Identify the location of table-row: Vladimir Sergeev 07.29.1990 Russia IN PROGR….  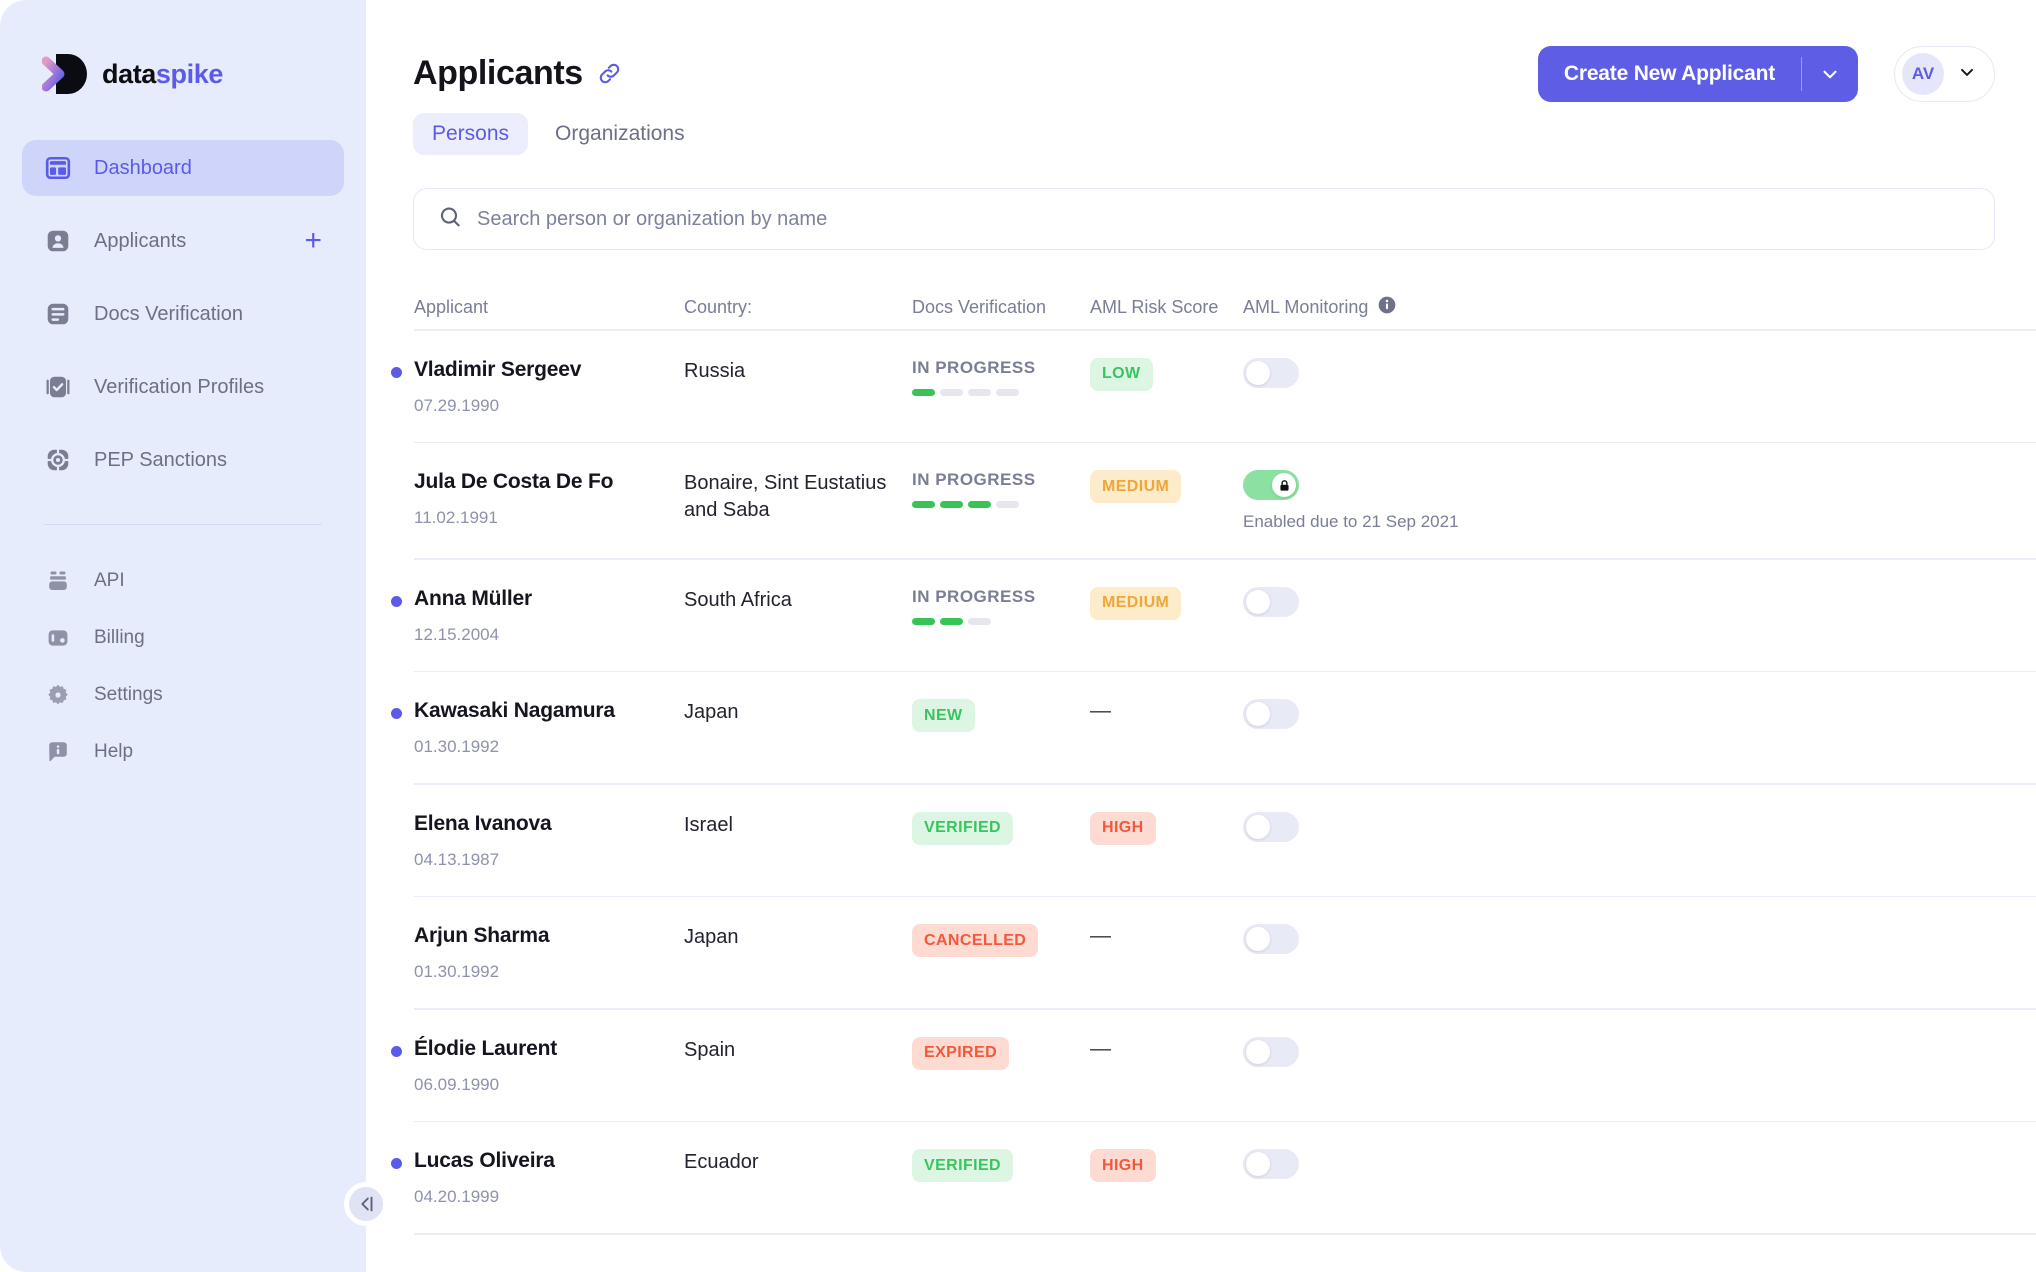
(1201, 386).